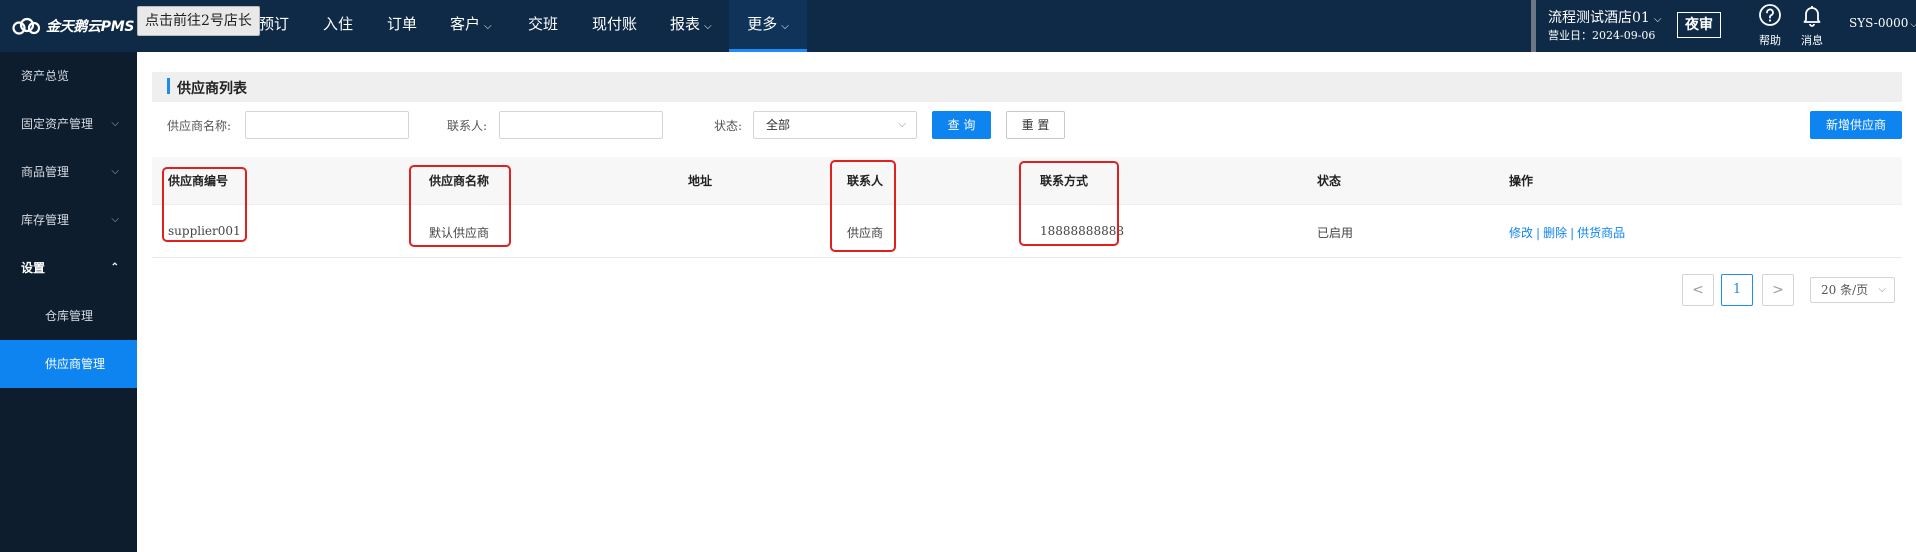 This screenshot has width=1916, height=552. Describe the element at coordinates (467, 126) in the screenshot. I see `contact-label: 联系人:` at that location.